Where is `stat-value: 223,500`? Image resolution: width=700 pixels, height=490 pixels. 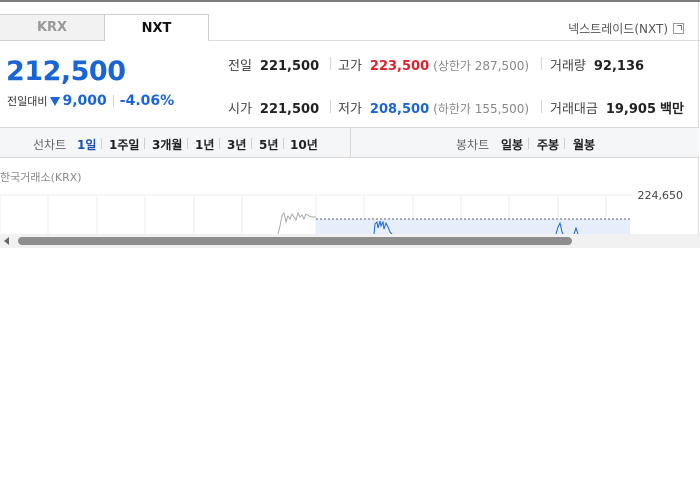
stat-value: 223,500 is located at coordinates (399, 66).